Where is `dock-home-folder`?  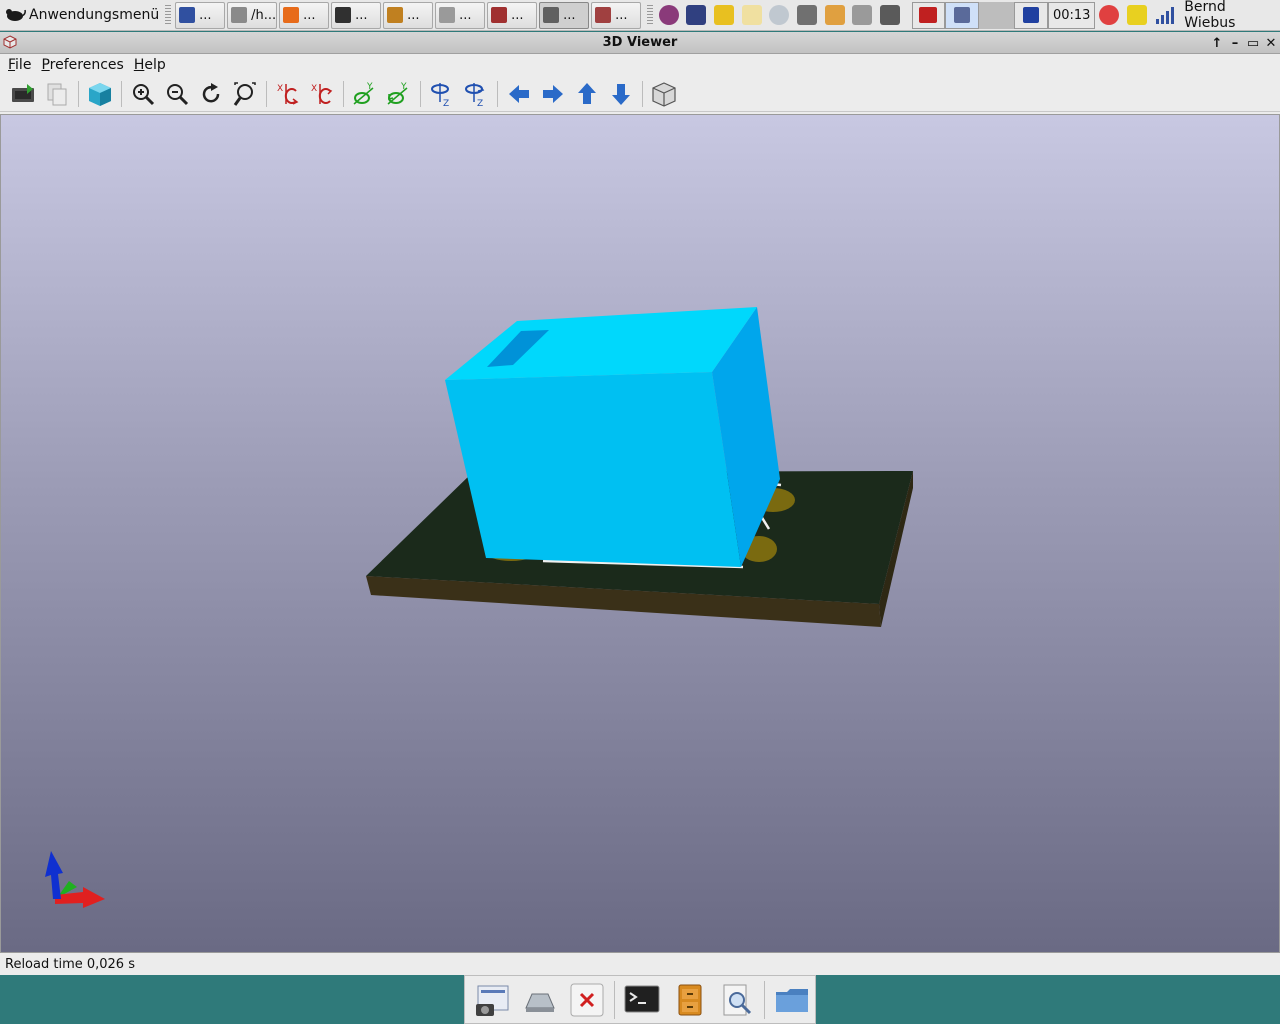 dock-home-folder is located at coordinates (792, 1000).